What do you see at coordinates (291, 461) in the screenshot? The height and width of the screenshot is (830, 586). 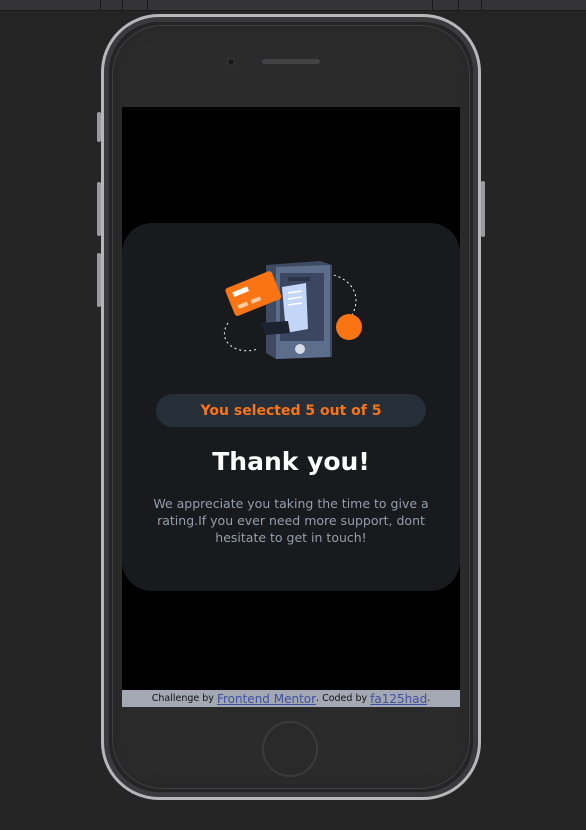 I see `thank-you-heading: Thank you!` at bounding box center [291, 461].